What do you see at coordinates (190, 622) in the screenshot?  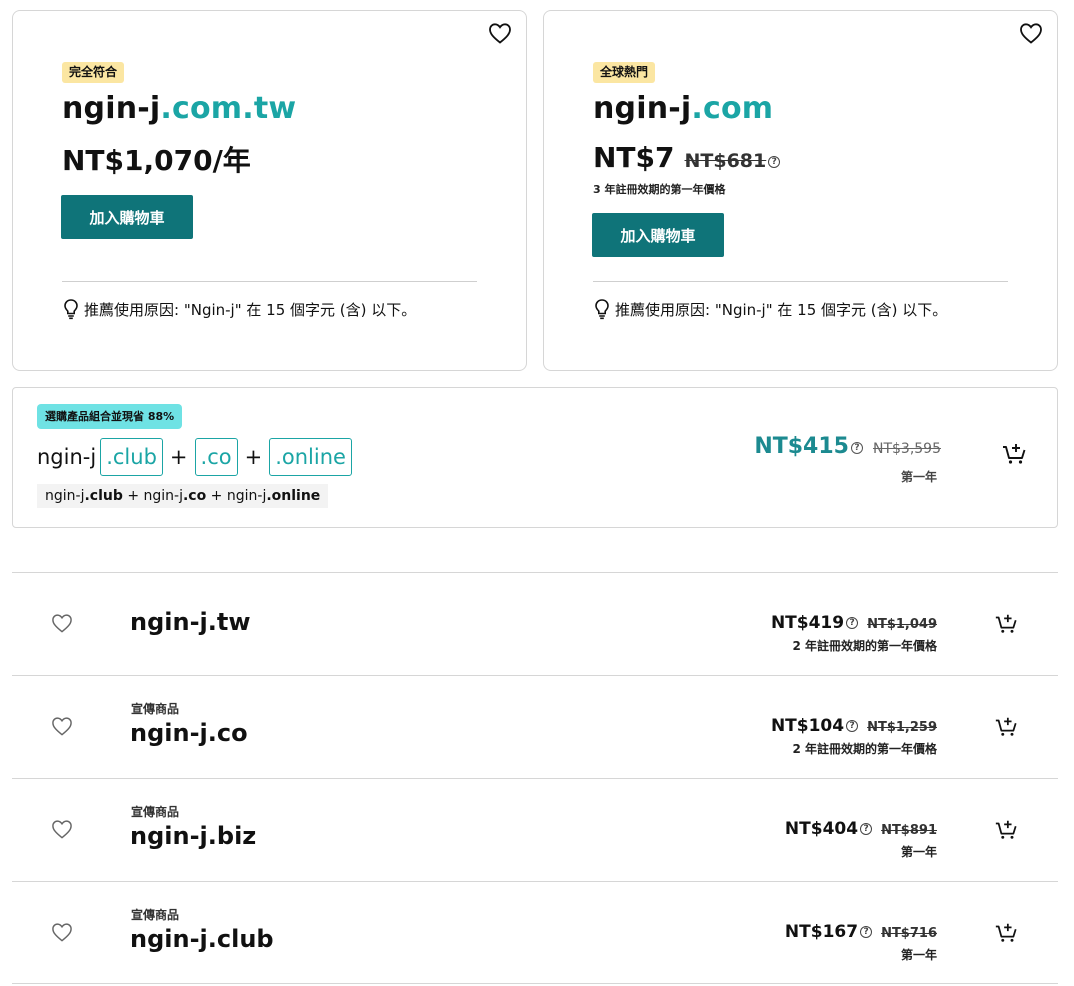 I see `domain-name: ngin-j.tw` at bounding box center [190, 622].